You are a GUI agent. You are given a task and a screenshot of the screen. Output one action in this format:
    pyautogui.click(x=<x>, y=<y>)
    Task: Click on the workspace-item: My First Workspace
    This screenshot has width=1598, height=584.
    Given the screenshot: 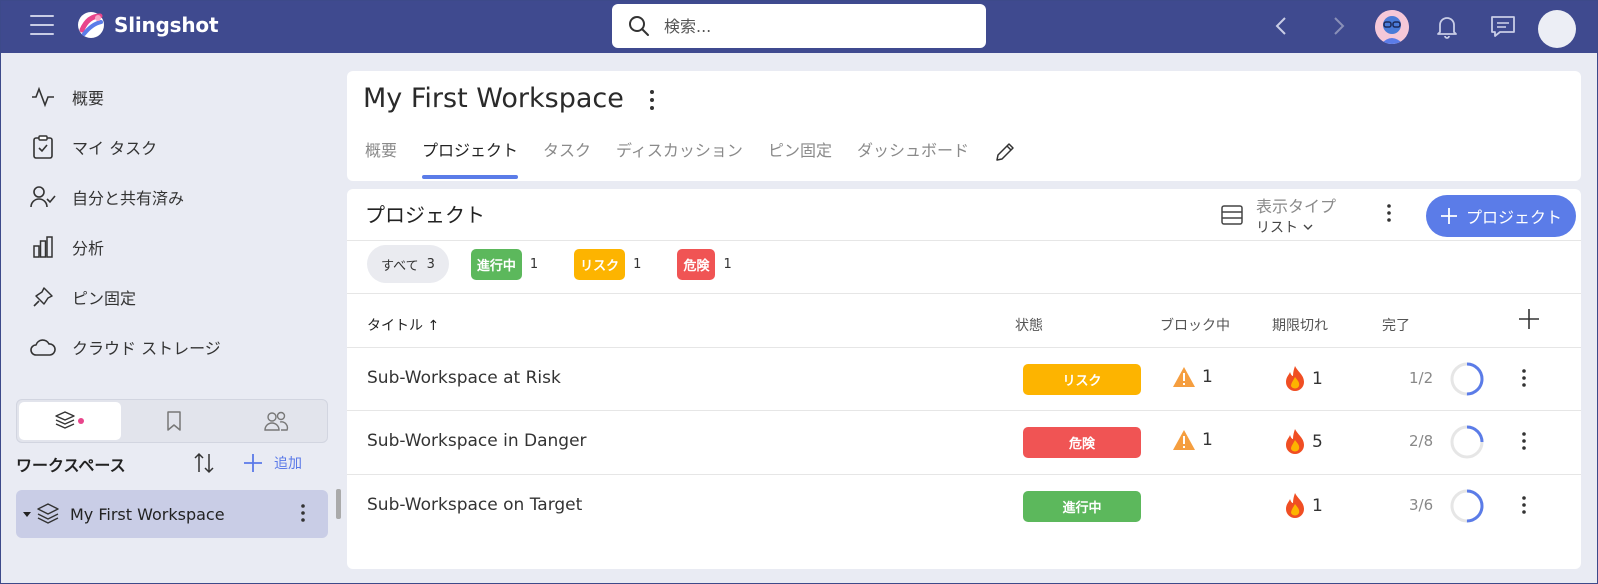 What is the action you would take?
    pyautogui.click(x=172, y=514)
    